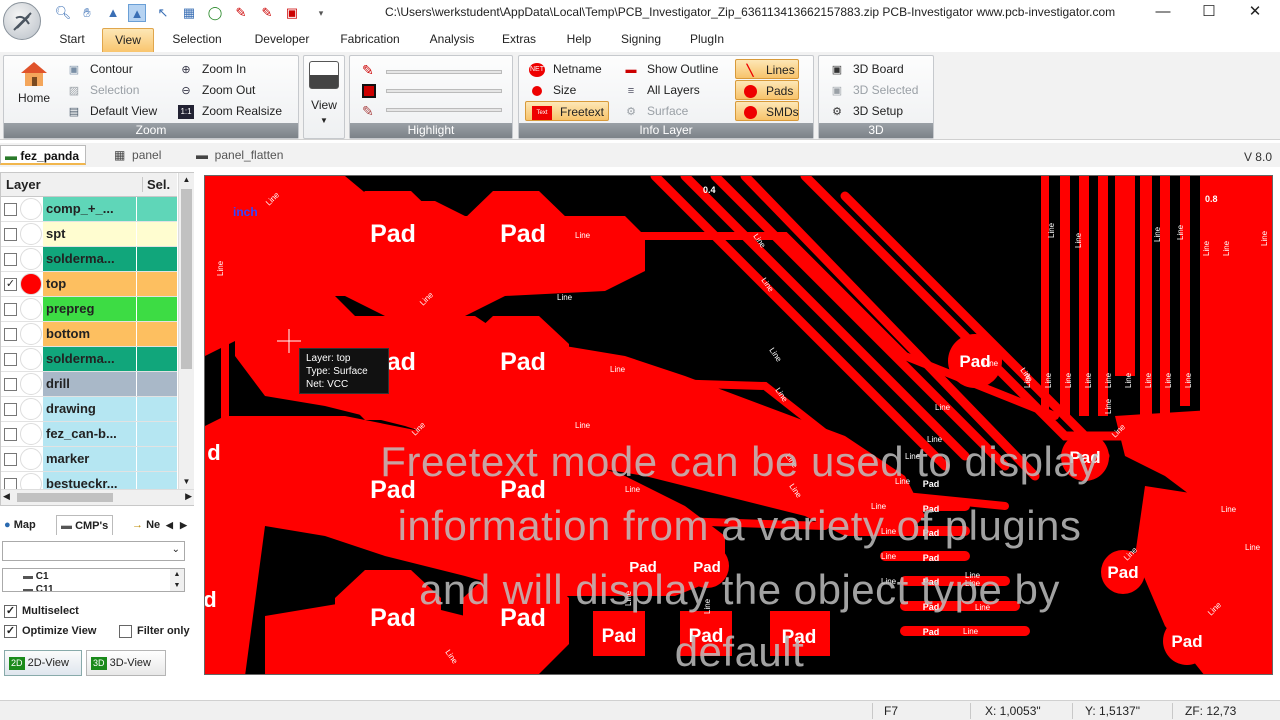 The width and height of the screenshot is (1280, 720). What do you see at coordinates (186, 482) in the screenshot?
I see `scroll-down-icon: ▼` at bounding box center [186, 482].